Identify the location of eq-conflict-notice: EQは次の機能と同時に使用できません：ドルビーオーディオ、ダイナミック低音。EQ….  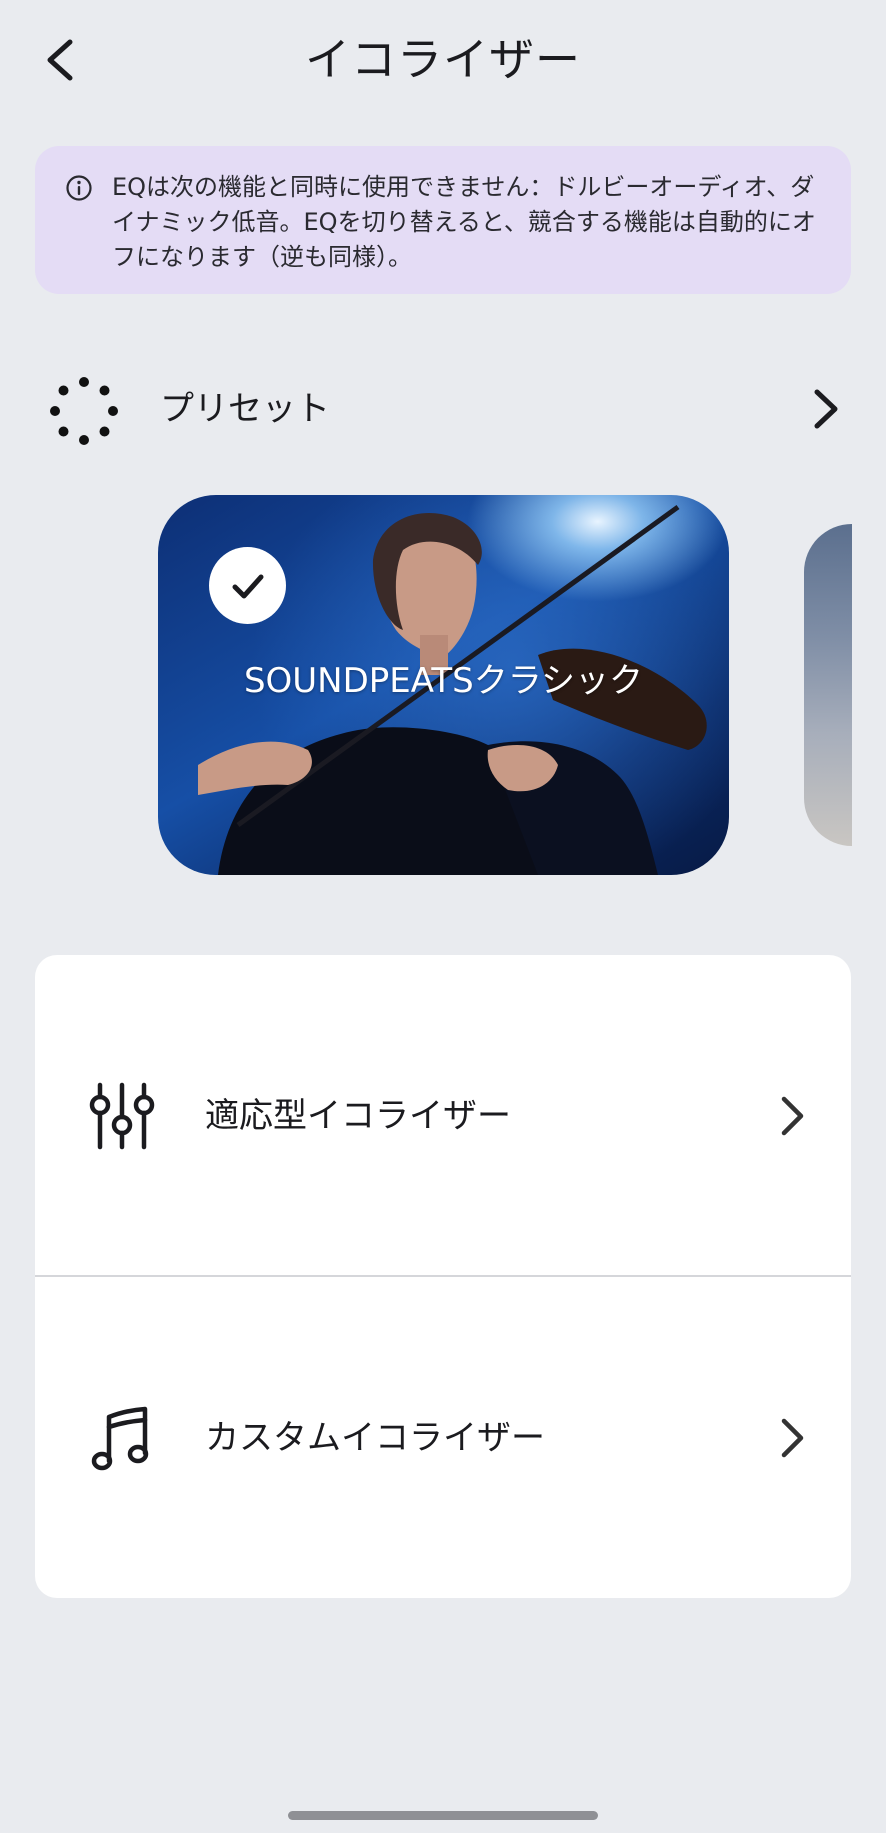
(443, 220).